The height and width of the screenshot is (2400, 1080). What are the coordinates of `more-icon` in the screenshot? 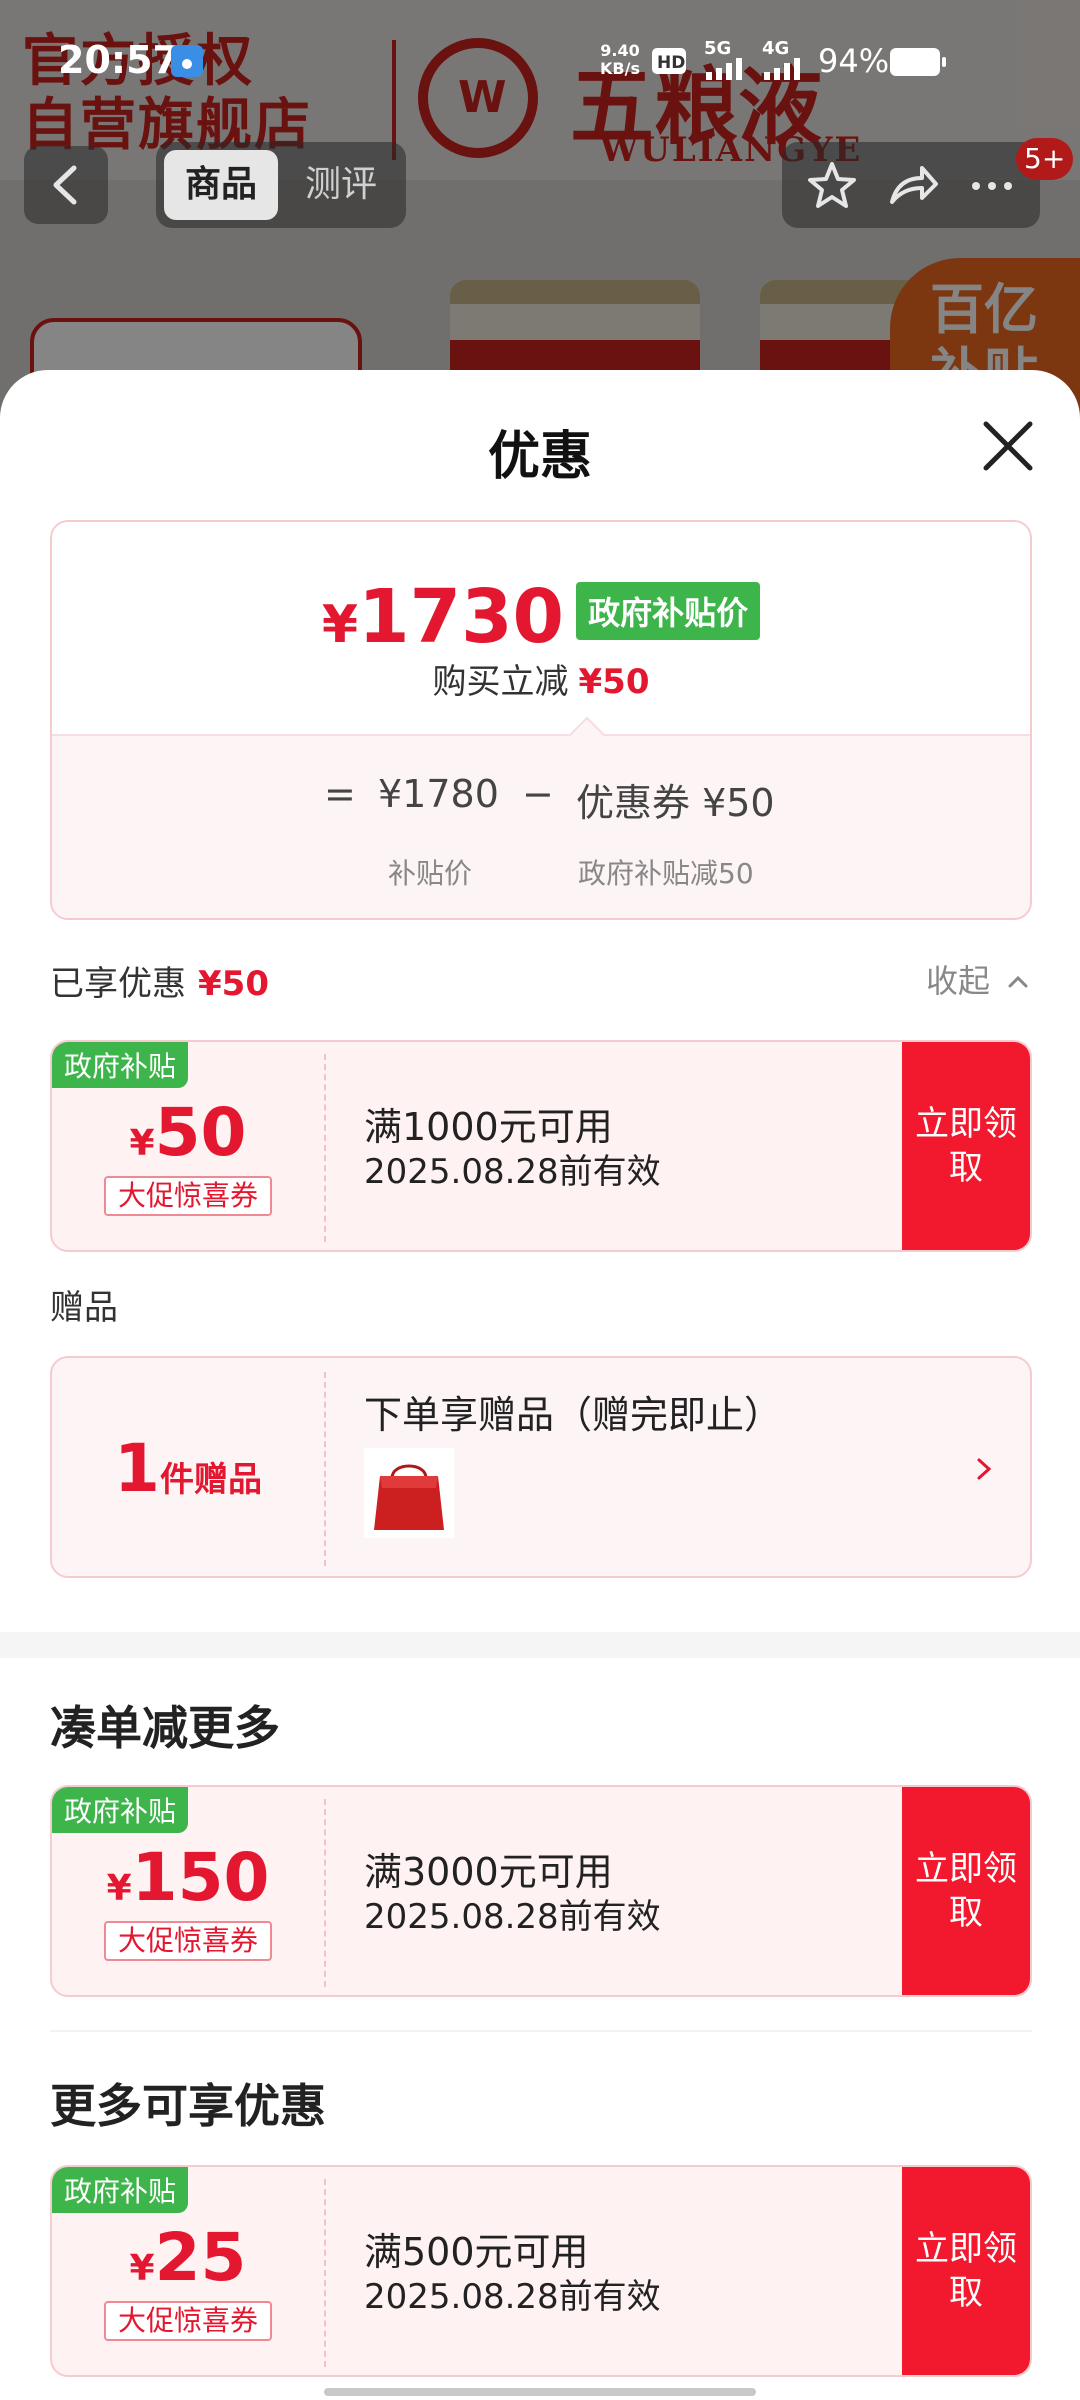 It's located at (992, 186).